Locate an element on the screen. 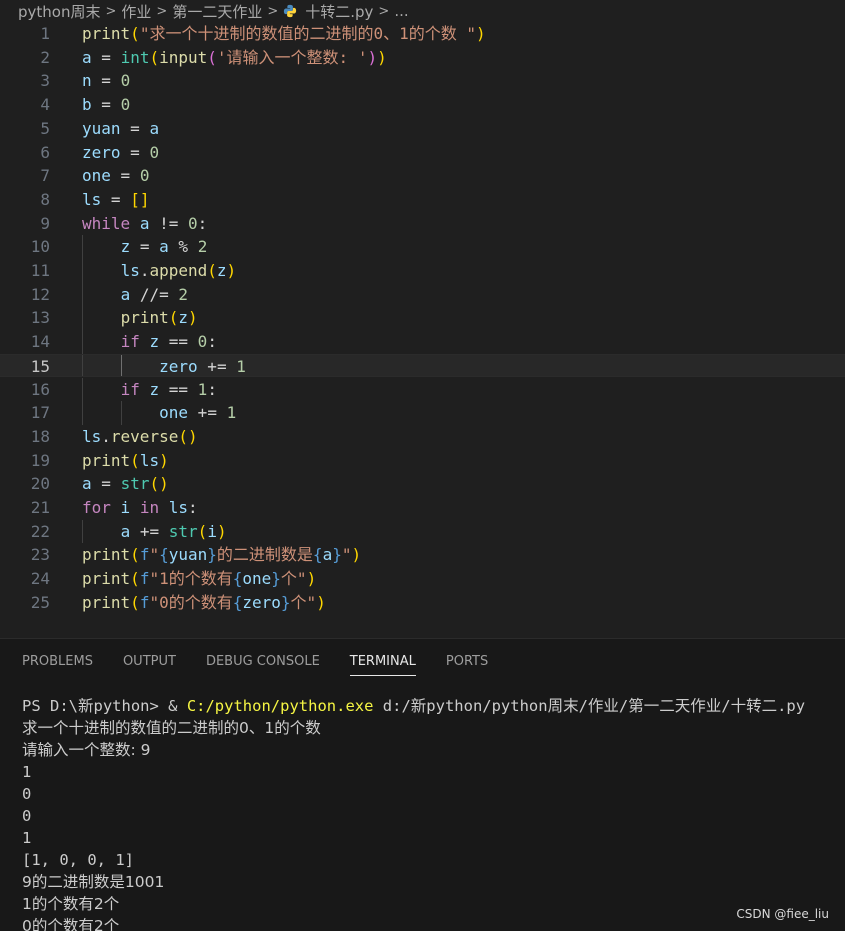 The image size is (845, 931). breadcrumb-item-folder: 作业 is located at coordinates (136, 11).